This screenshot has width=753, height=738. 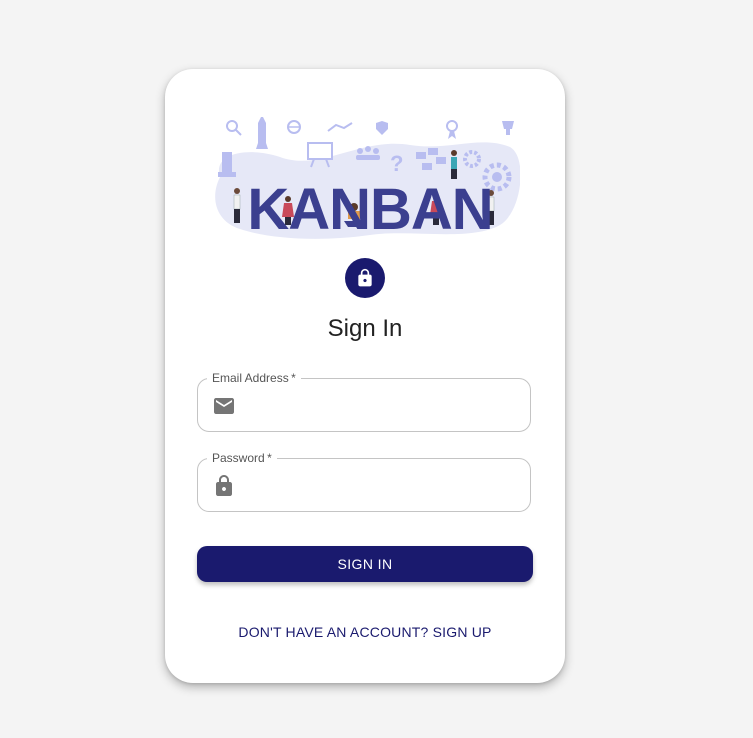 I want to click on page-title: Sign In, so click(x=365, y=328).